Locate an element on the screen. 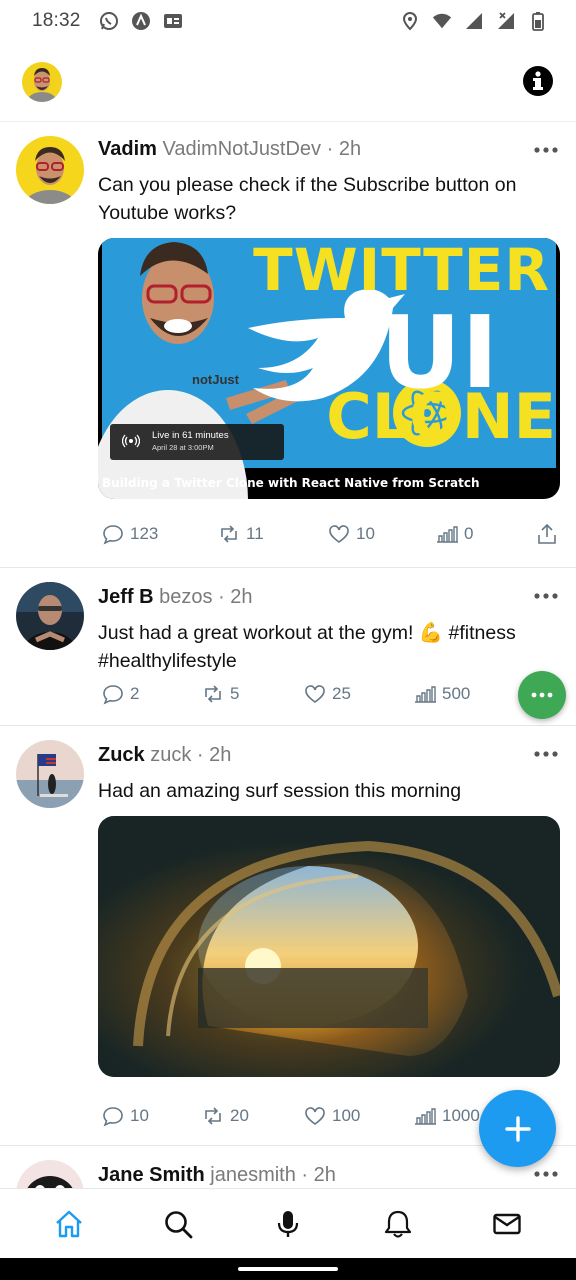 This screenshot has height=1280, width=576. new-tweet-button is located at coordinates (517, 1128).